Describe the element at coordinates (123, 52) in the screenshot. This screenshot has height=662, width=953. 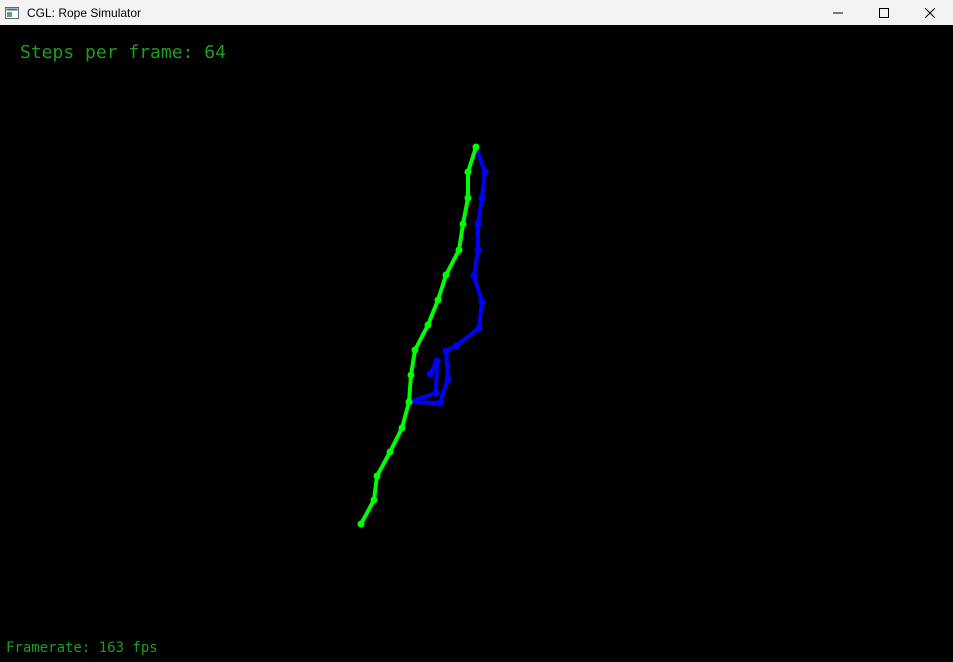
I see `steps-per-frame-label: Steps per frame: 64` at that location.